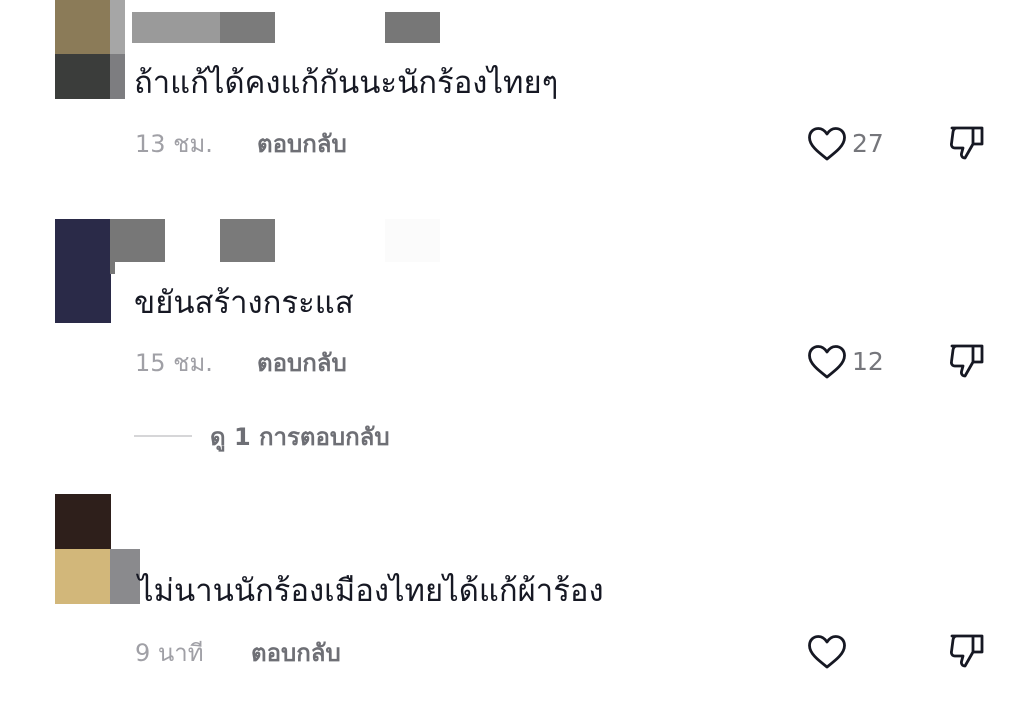 Image resolution: width=1024 pixels, height=703 pixels. I want to click on view-replies-button: ดู 1 การตอบกลับ, so click(262, 436).